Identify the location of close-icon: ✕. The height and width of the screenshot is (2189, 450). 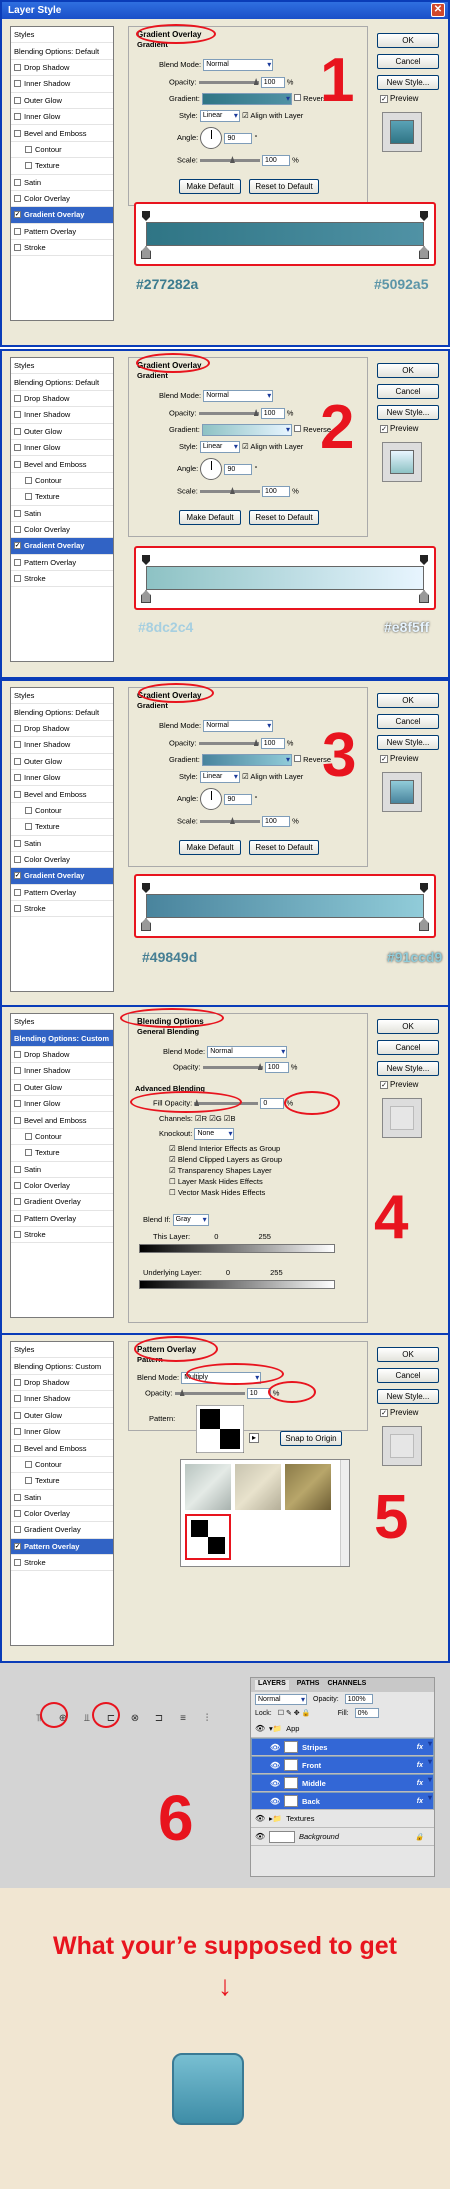
(438, 10).